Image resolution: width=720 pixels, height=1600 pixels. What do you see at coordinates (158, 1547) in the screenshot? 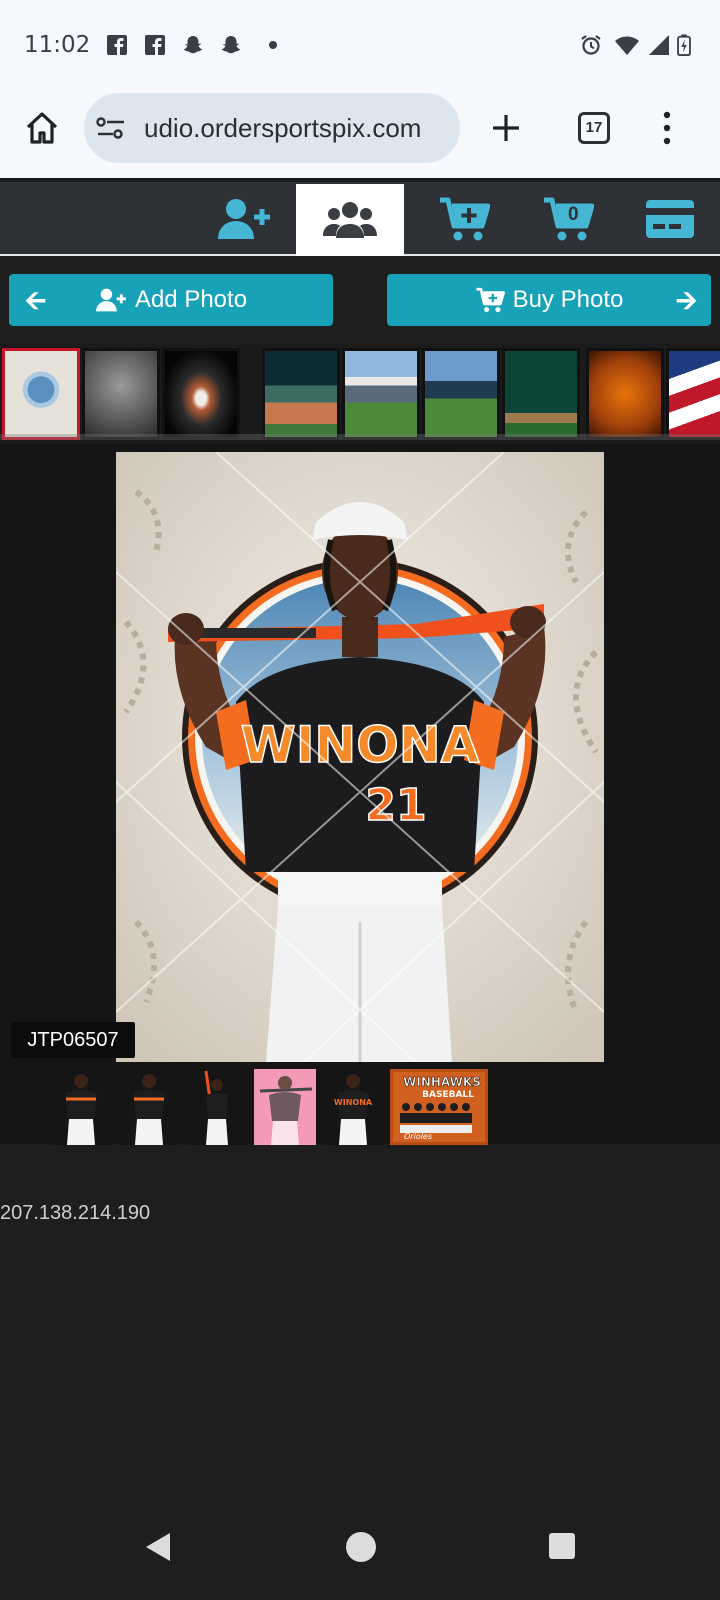
I see `back-icon` at bounding box center [158, 1547].